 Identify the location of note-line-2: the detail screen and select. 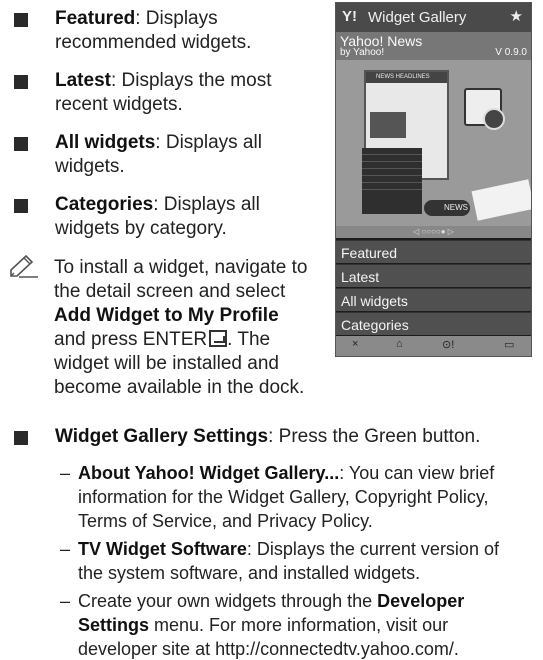
(170, 291).